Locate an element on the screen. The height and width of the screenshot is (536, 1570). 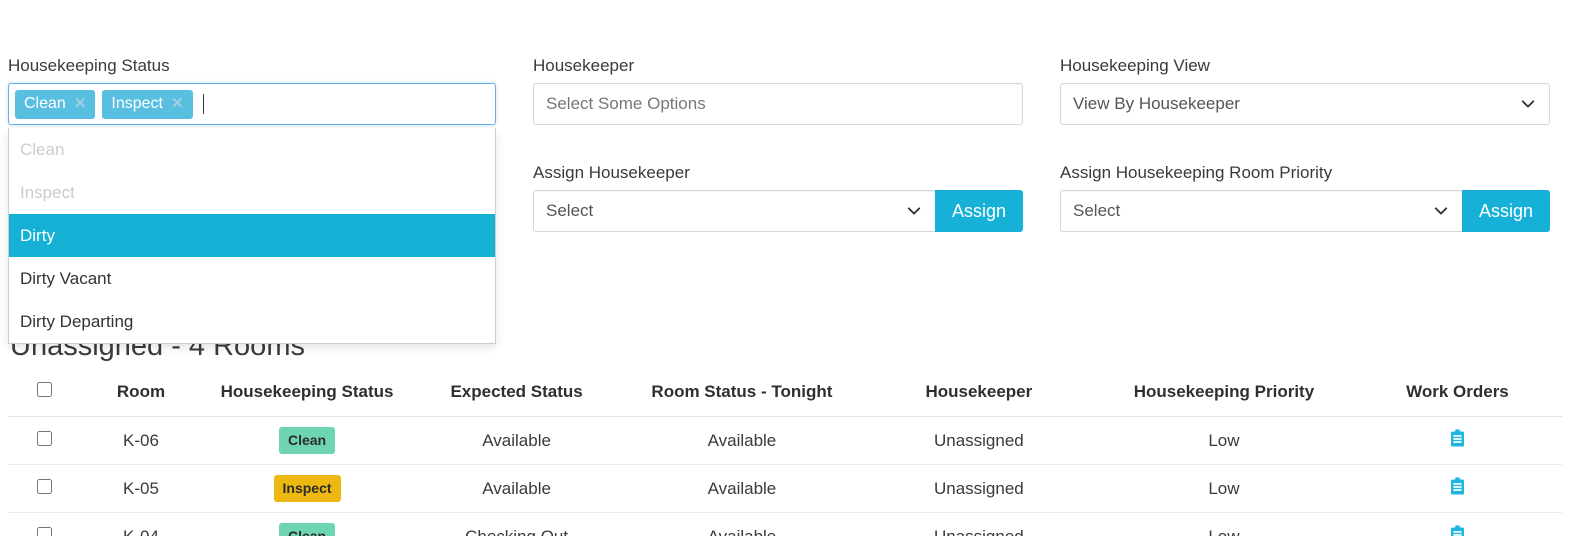
option-inspect: Inspect is located at coordinates (47, 192).